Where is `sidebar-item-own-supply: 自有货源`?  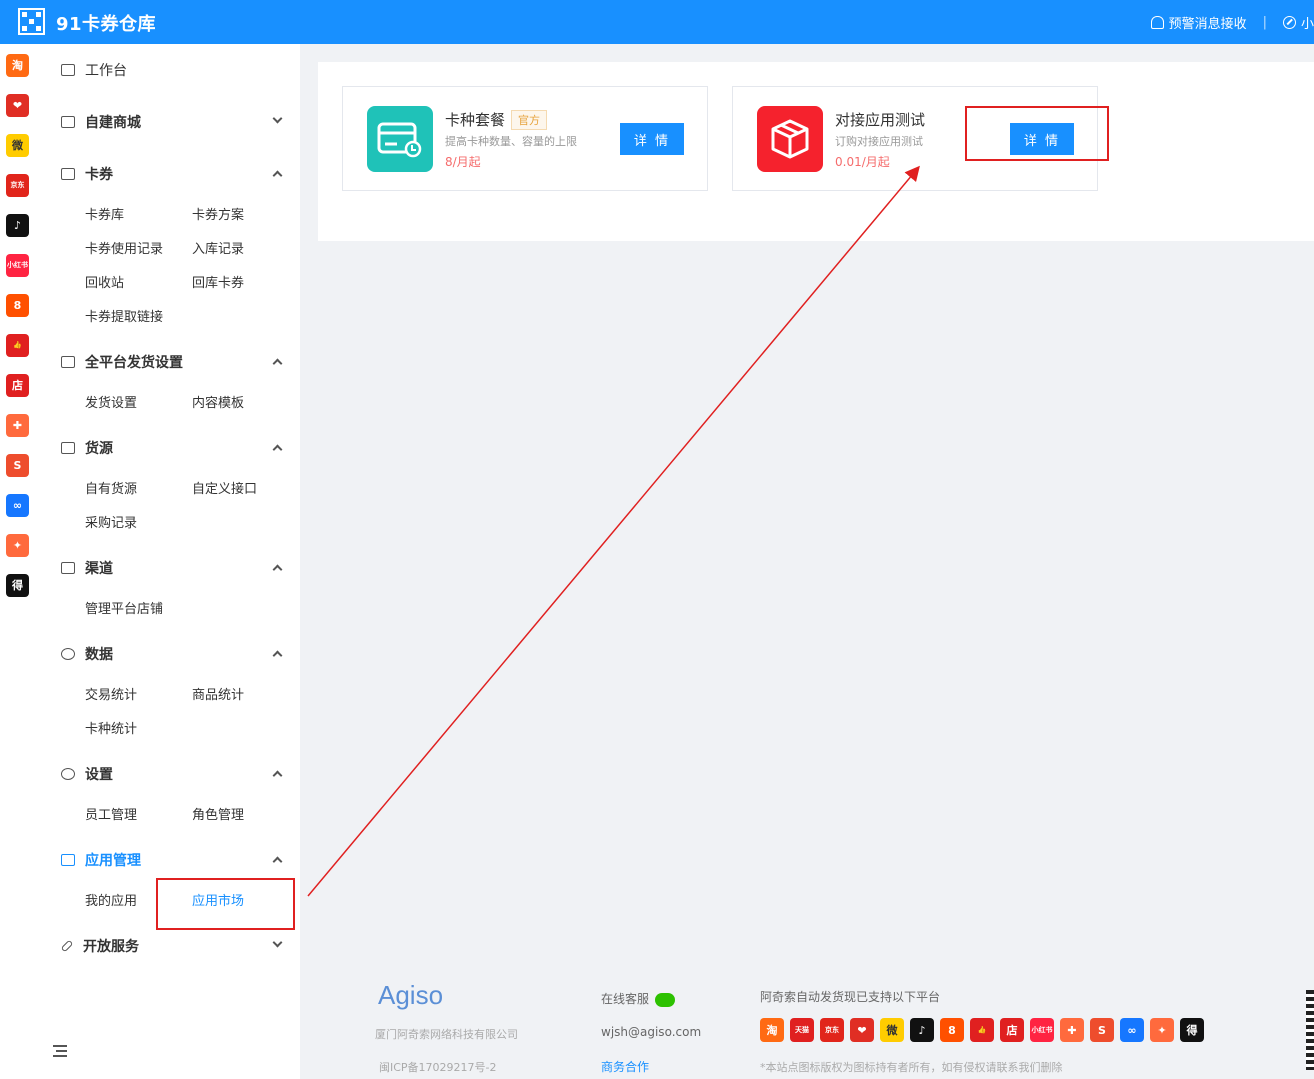
sidebar-item-own-supply: 自有货源 is located at coordinates (111, 487).